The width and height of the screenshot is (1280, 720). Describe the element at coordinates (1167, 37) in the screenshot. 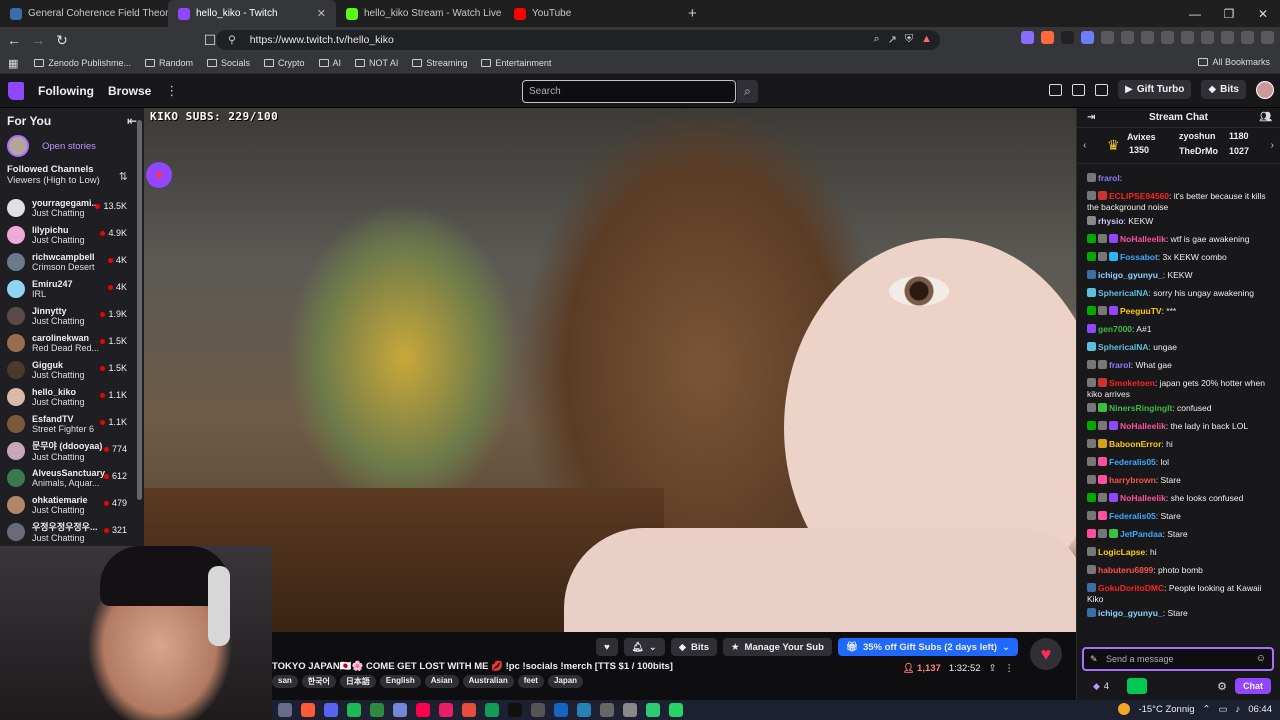

I see `music-icon` at that location.